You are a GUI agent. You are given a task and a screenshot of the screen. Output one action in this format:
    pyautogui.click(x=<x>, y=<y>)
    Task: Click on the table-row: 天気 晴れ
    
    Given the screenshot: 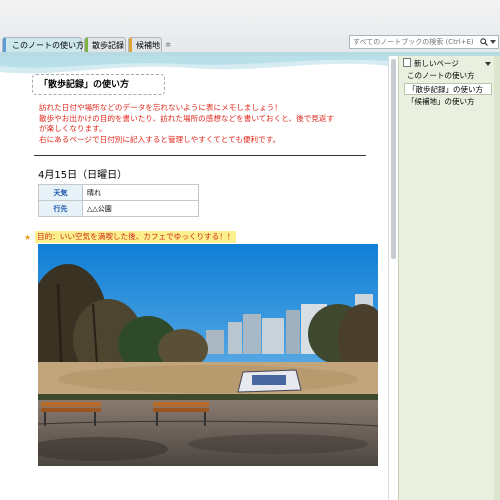 What is the action you would take?
    pyautogui.click(x=118, y=192)
    